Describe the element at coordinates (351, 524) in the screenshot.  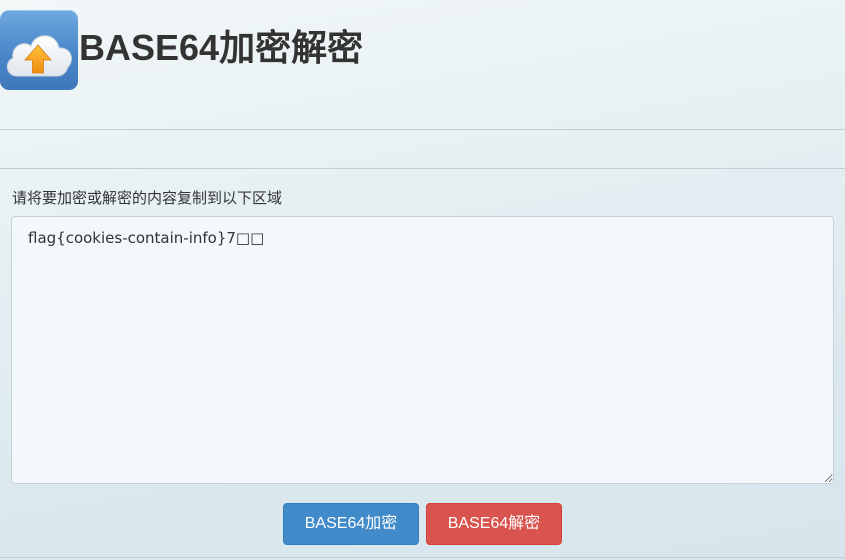
I see `base64-encode-button: BASE64加密` at that location.